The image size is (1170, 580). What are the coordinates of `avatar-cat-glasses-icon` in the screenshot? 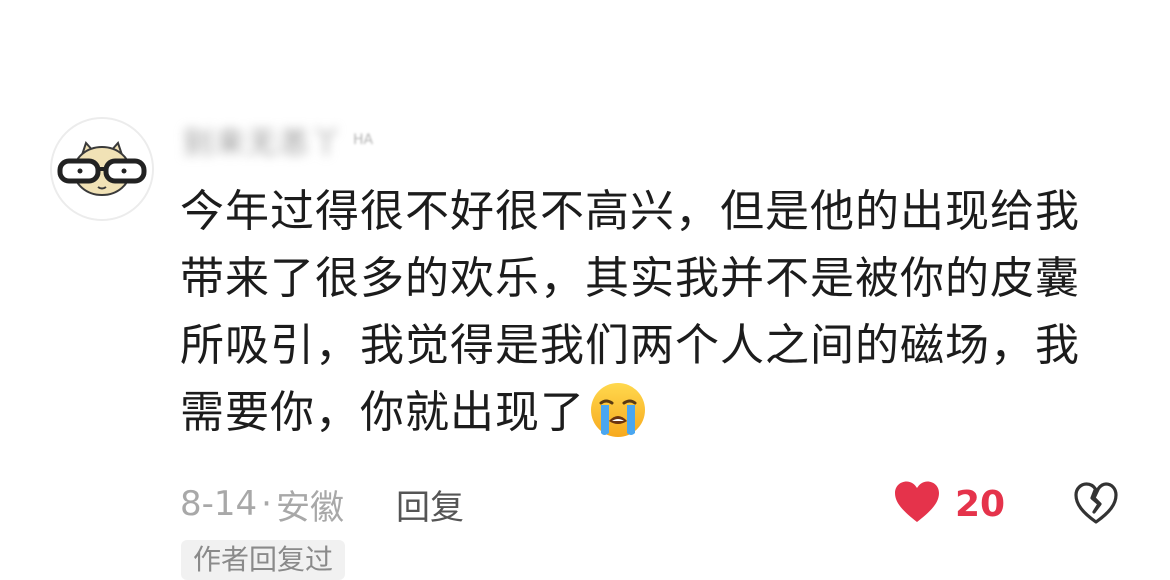 It's located at (102, 169).